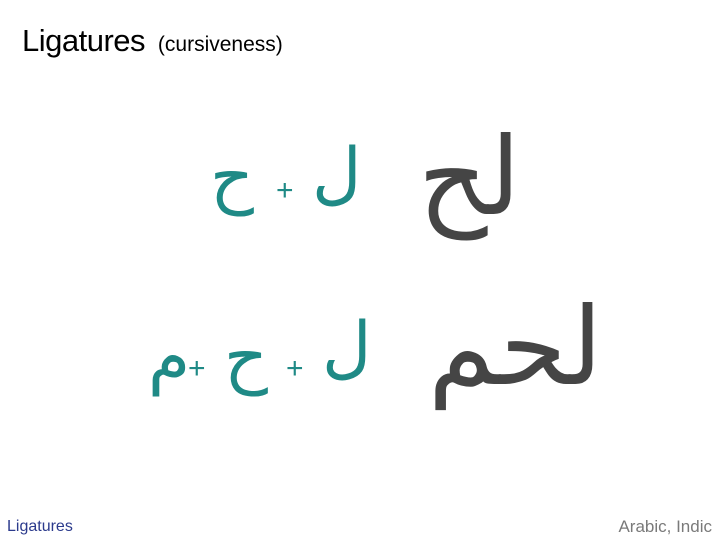  I want to click on title-main: Ligatures, so click(84, 40).